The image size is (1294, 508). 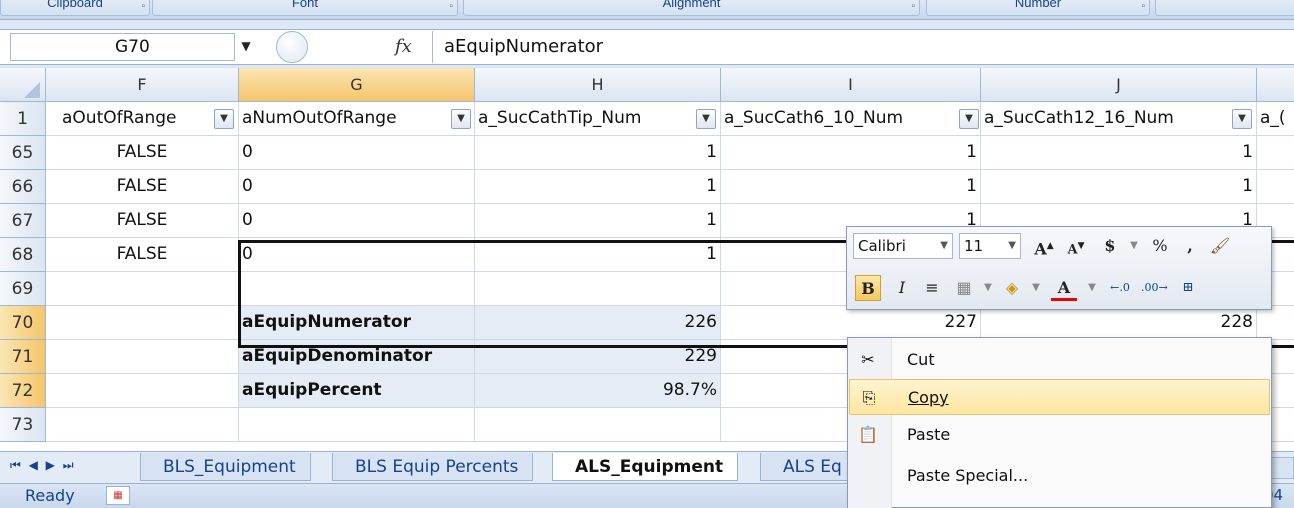 I want to click on table-header-cell: aNumOutOfRange, so click(x=357, y=119).